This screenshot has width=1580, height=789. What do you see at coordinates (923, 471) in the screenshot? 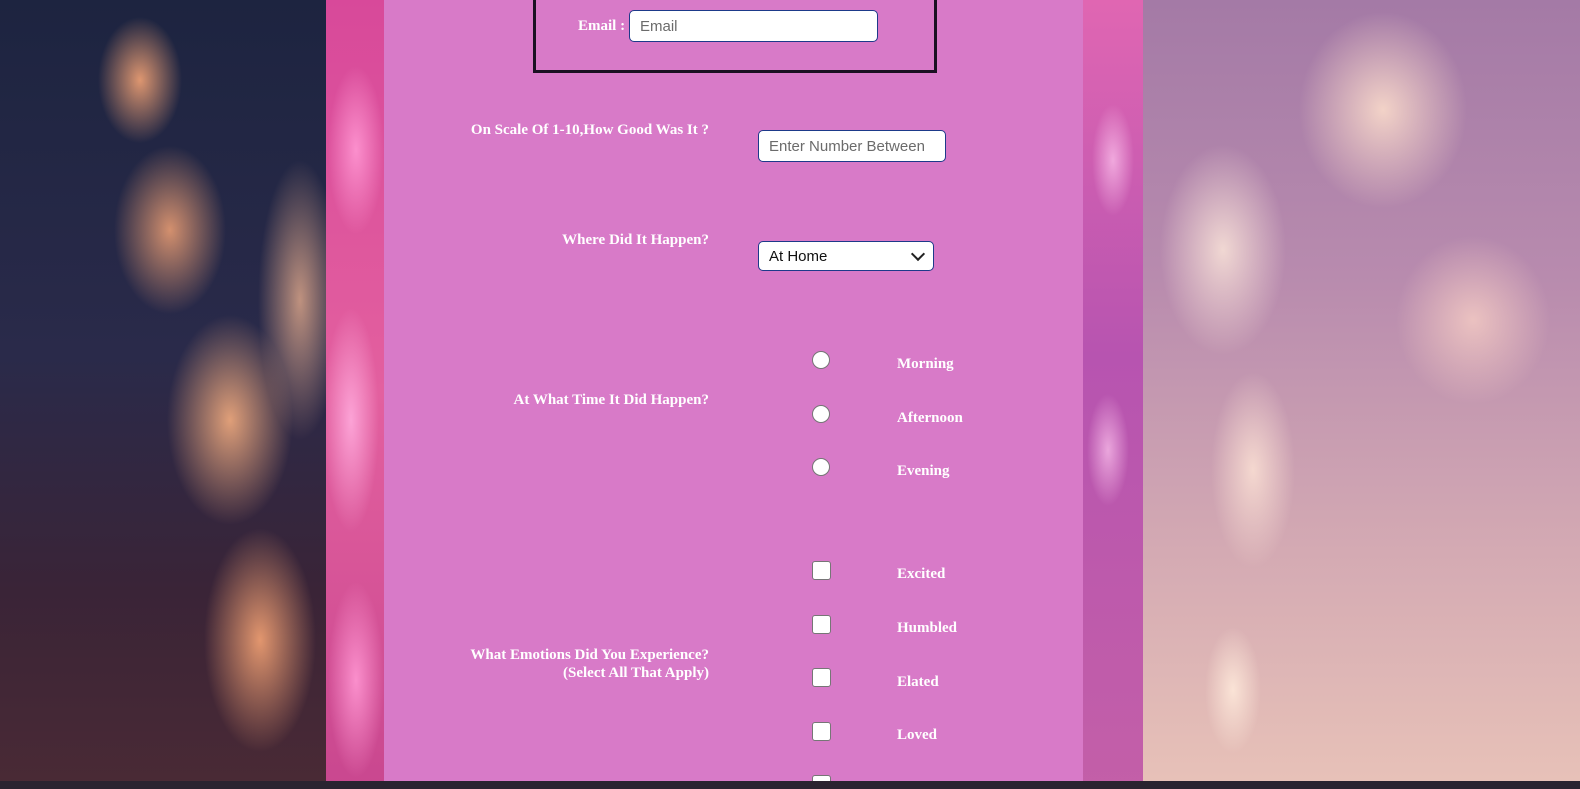
I see `time-option-label: Evening` at bounding box center [923, 471].